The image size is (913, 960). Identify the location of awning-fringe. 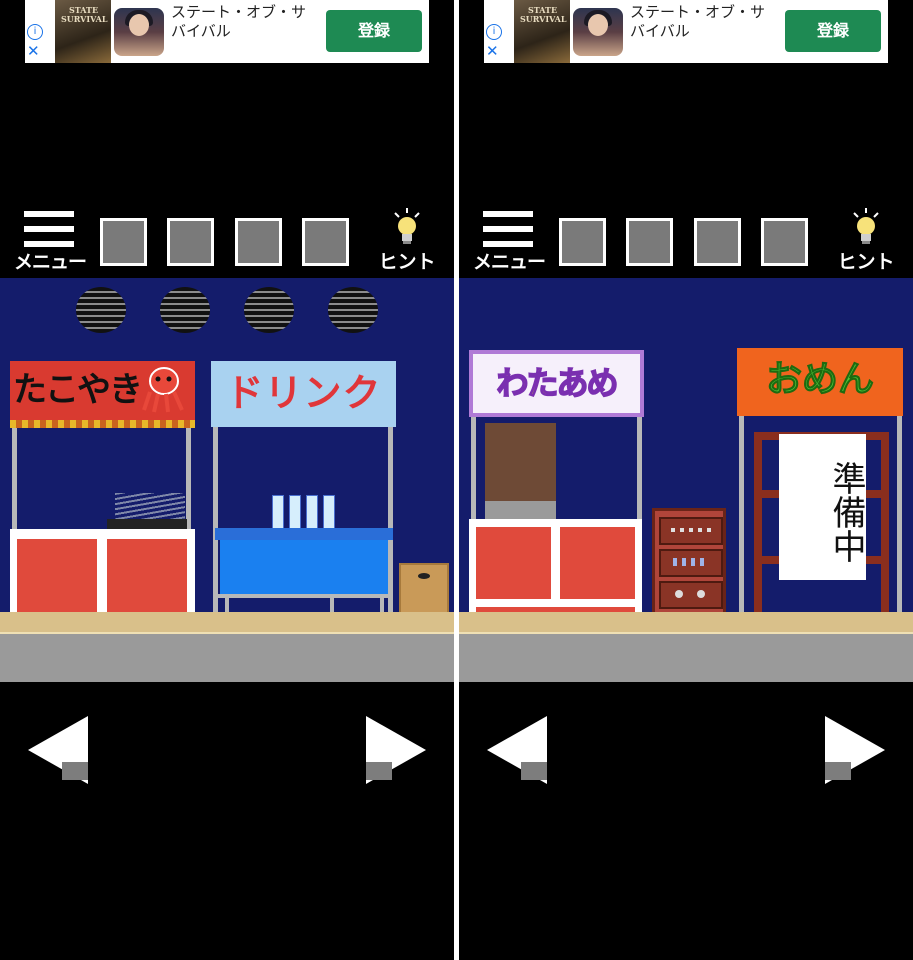
(102, 424).